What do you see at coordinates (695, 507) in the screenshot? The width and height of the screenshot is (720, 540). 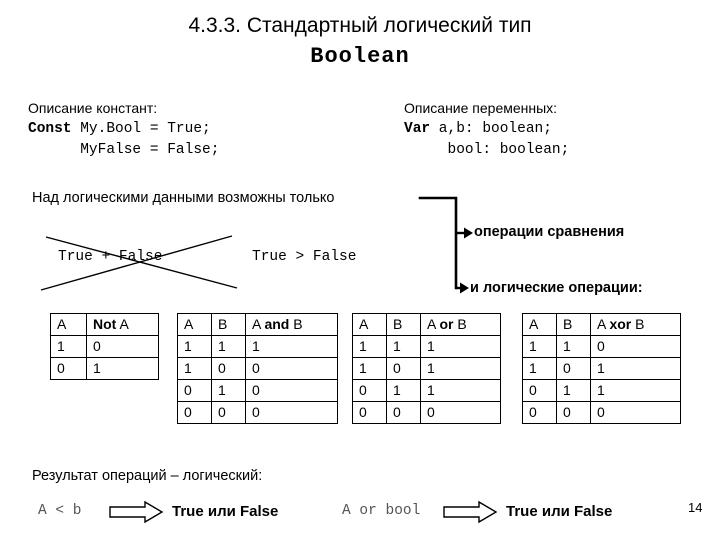 I see `page-number: 14` at bounding box center [695, 507].